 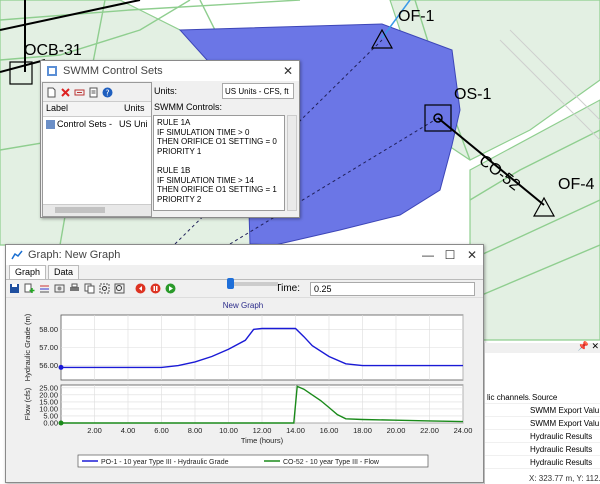 I want to click on status-coordinates: X: 323.77 m, Y: 112.43, so click(x=564, y=478).